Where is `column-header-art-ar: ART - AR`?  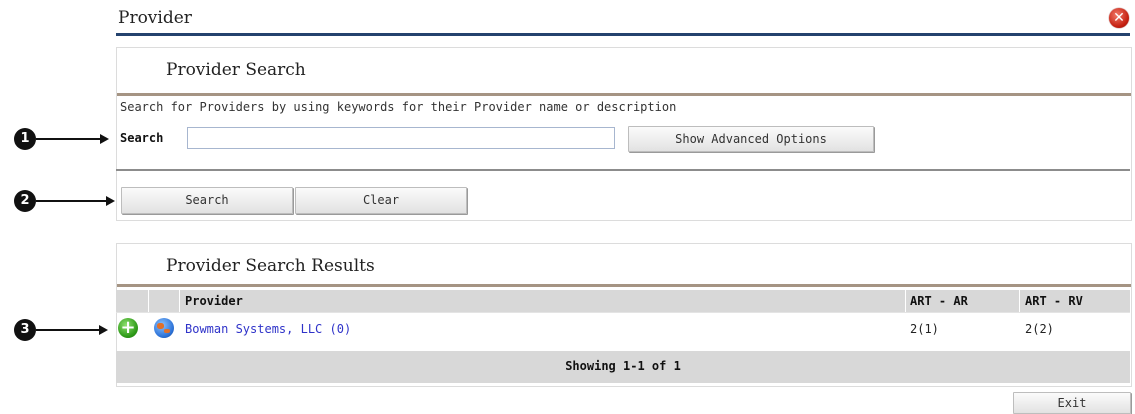 column-header-art-ar: ART - AR is located at coordinates (939, 301).